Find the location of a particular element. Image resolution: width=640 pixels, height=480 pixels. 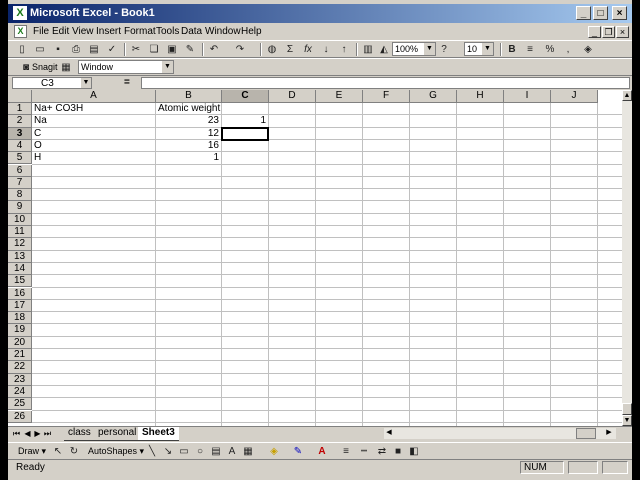

row-header-11: 11 is located at coordinates (20, 232).